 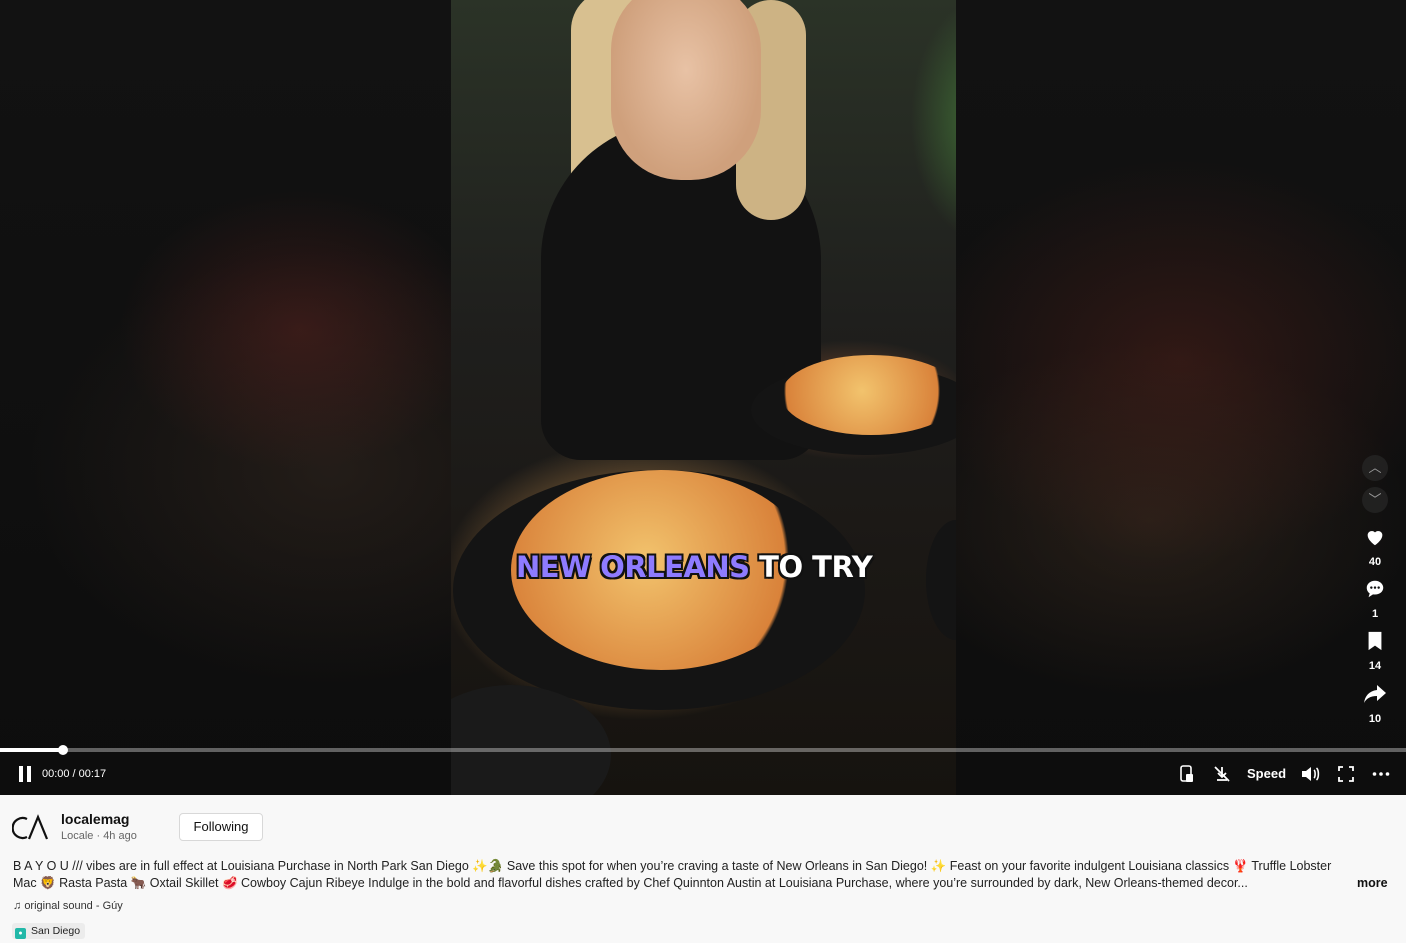 I want to click on chevron-down-icon: ﹀, so click(x=1375, y=499).